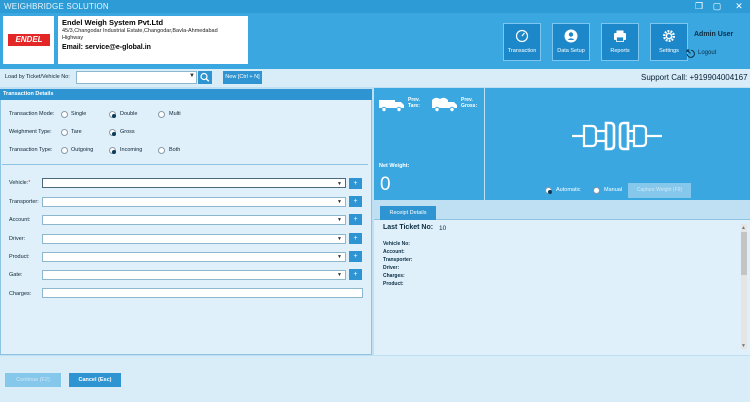 This screenshot has height=402, width=750. What do you see at coordinates (33, 380) in the screenshot?
I see `continue-button: Continue (F2)` at bounding box center [33, 380].